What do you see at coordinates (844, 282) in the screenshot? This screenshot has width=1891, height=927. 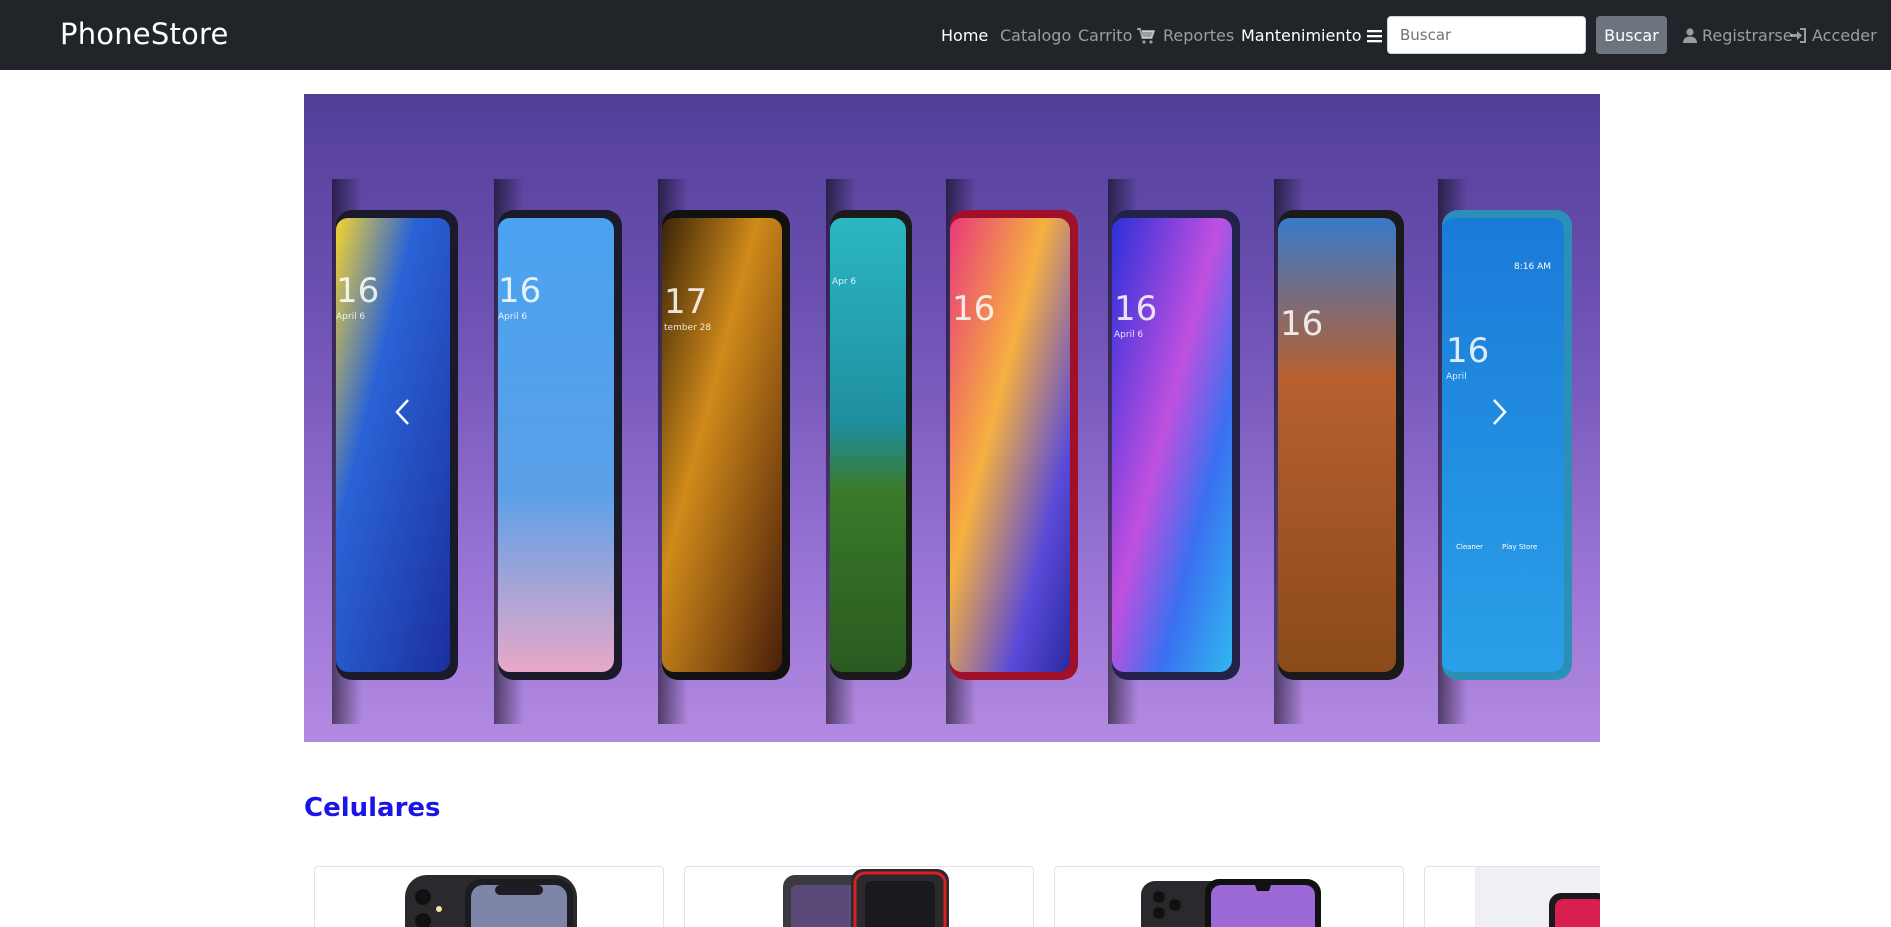 I see `carousel-date-4: Apr 6` at bounding box center [844, 282].